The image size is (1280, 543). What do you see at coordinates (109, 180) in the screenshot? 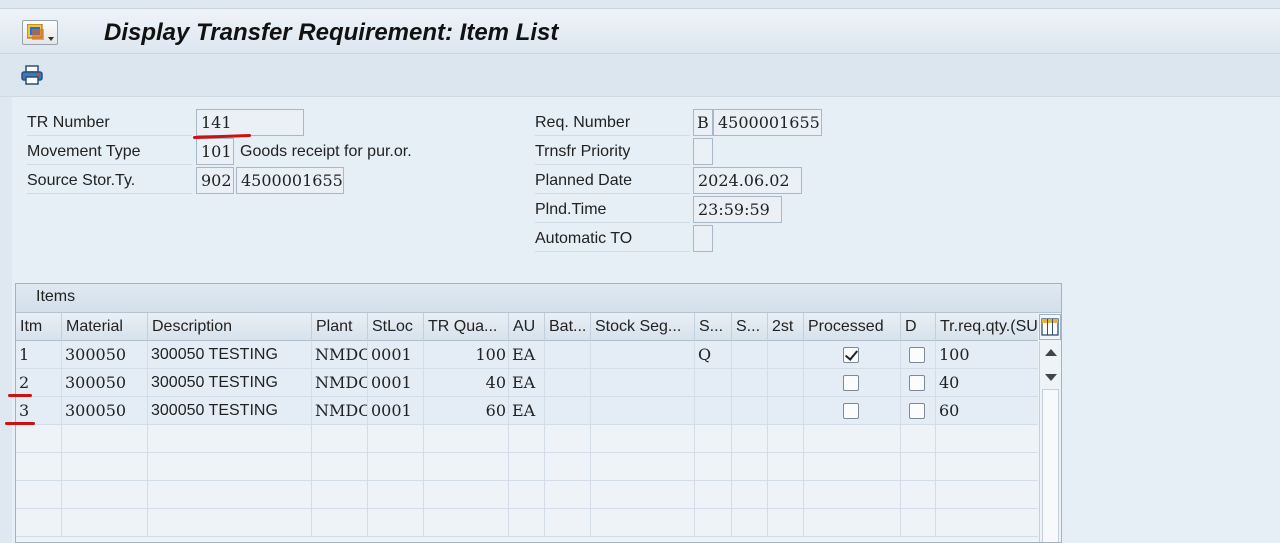
I see `source-stor-ty-label: Source Stor.Ty.` at bounding box center [109, 180].